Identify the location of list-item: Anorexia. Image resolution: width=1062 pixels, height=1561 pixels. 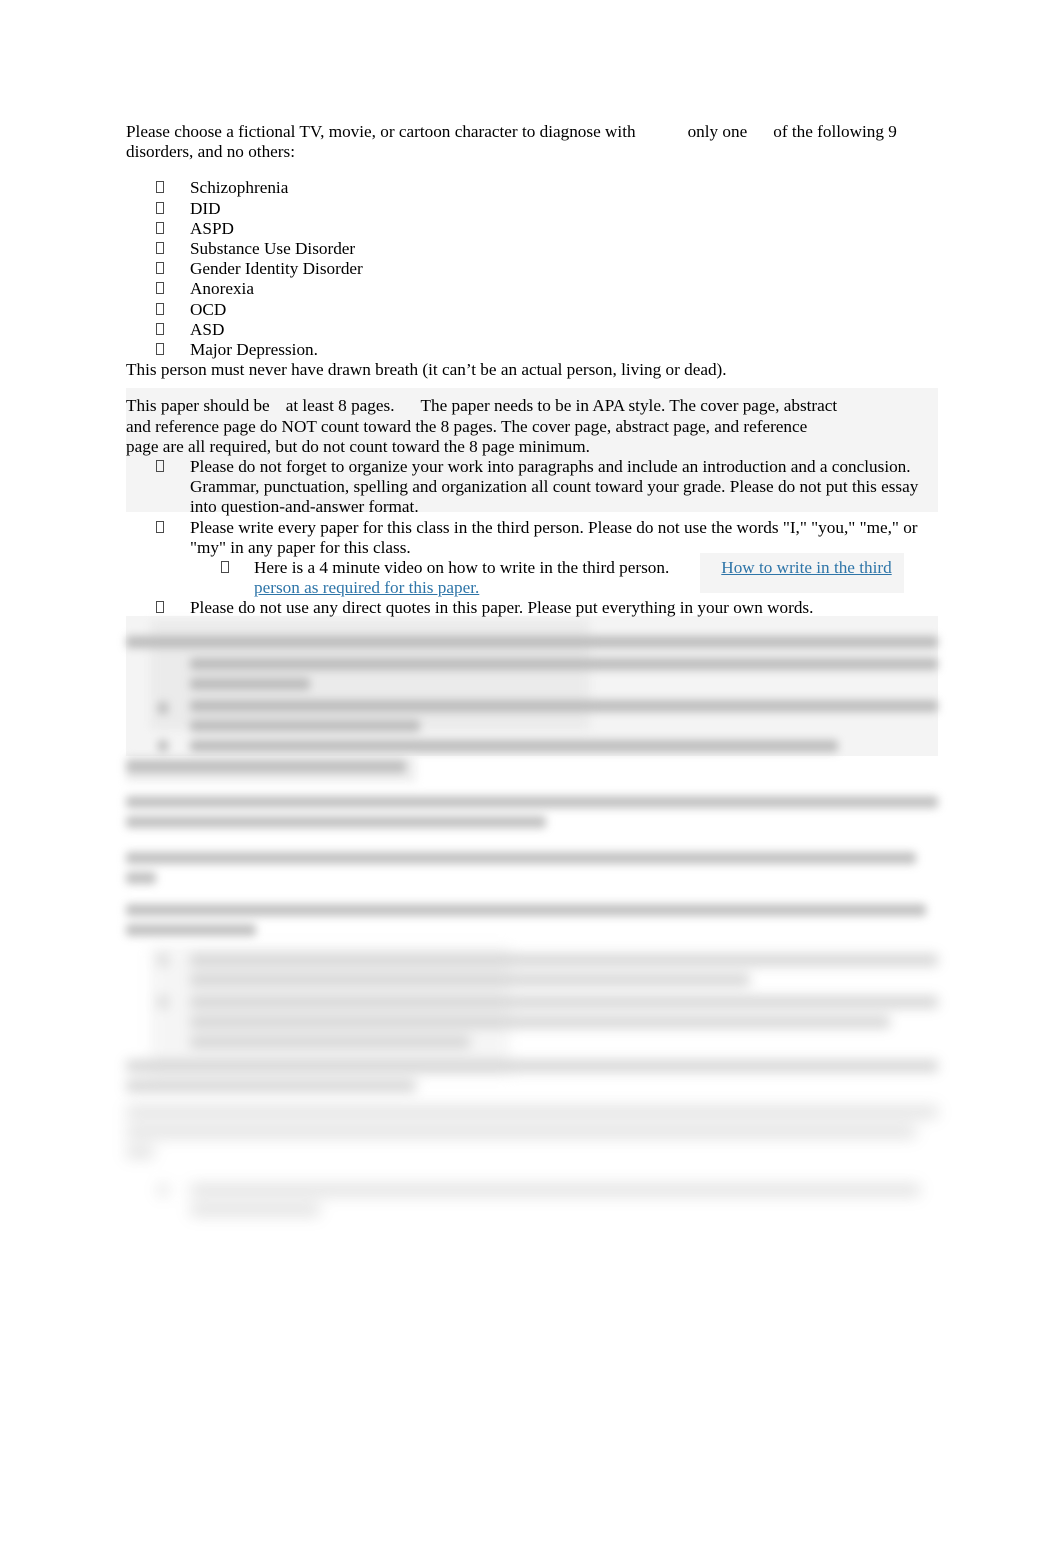
(532, 289).